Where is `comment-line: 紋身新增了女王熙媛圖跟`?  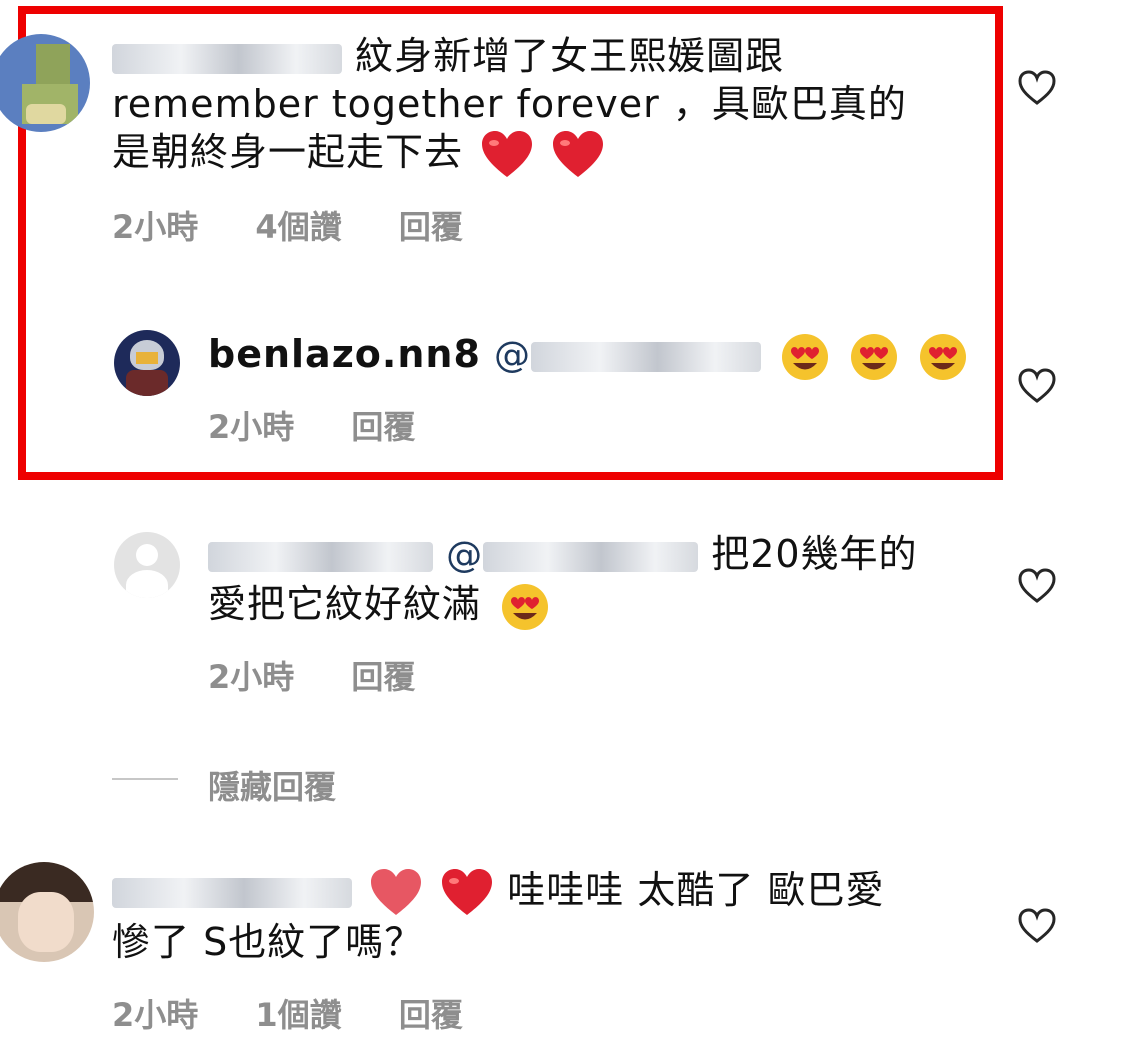
comment-line: 紋身新增了女王熙媛圖跟 is located at coordinates (570, 56).